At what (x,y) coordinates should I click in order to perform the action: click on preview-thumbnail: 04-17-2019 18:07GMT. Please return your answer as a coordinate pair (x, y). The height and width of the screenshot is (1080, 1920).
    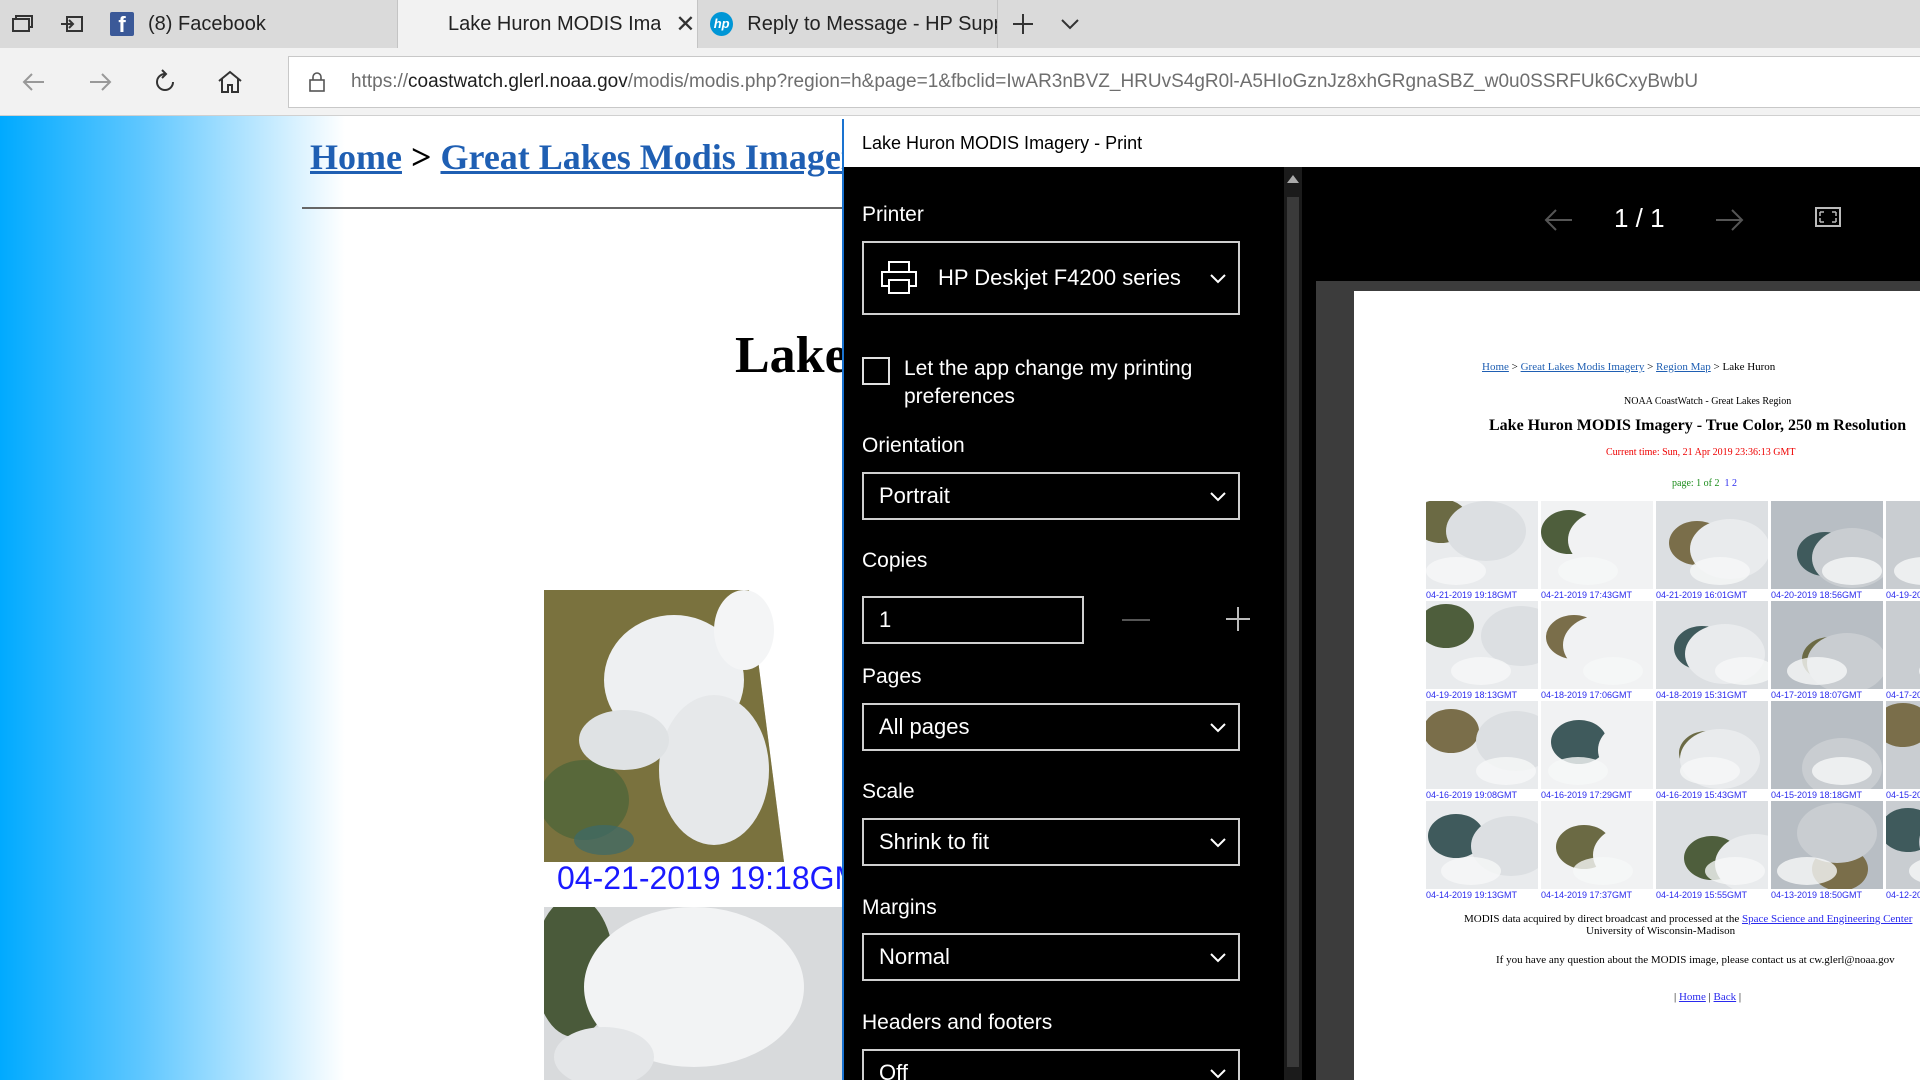
    Looking at the image, I should click on (1827, 651).